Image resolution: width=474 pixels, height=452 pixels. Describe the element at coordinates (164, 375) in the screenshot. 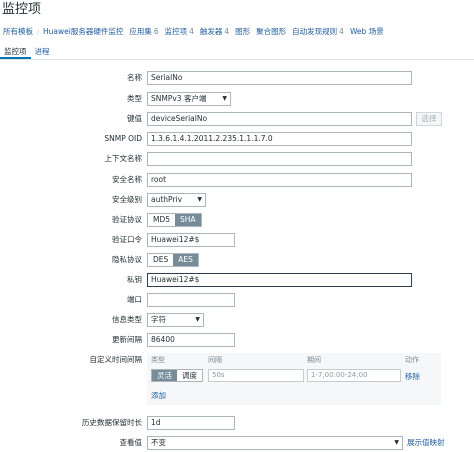

I see `ci-flexible-option: 灵活` at that location.